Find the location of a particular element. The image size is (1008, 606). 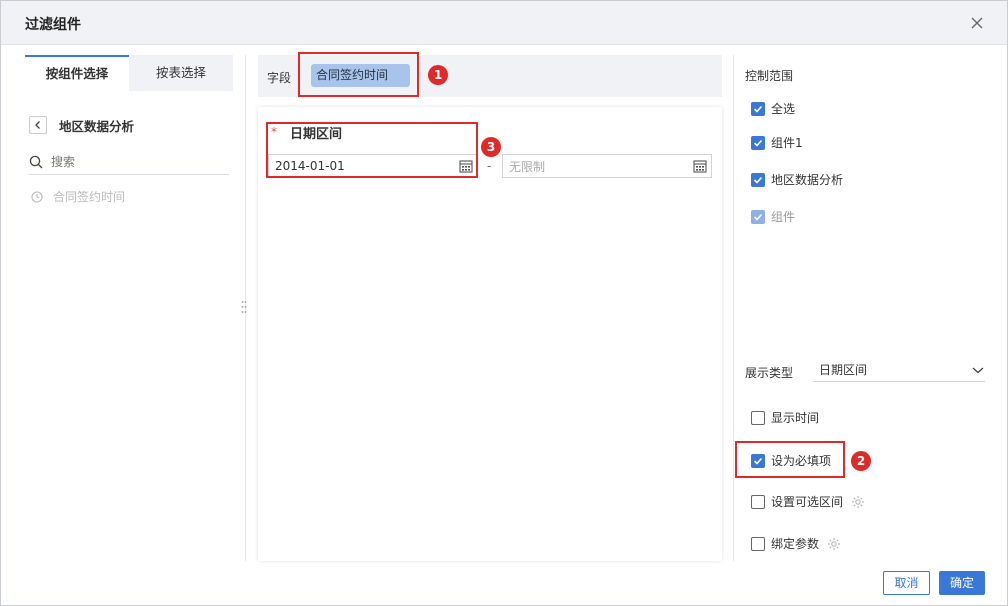

scope-checkbox-component-1: 组件1 is located at coordinates (777, 142).